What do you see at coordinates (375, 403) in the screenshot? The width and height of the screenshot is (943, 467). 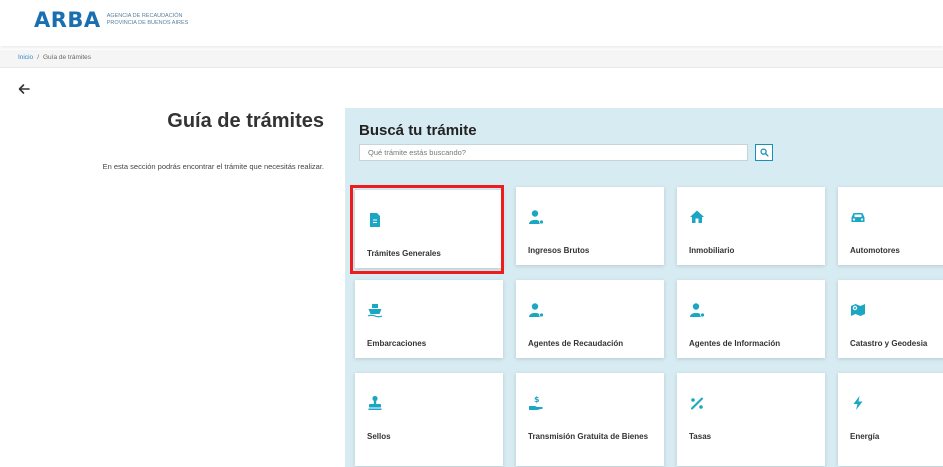 I see `stamp-icon` at bounding box center [375, 403].